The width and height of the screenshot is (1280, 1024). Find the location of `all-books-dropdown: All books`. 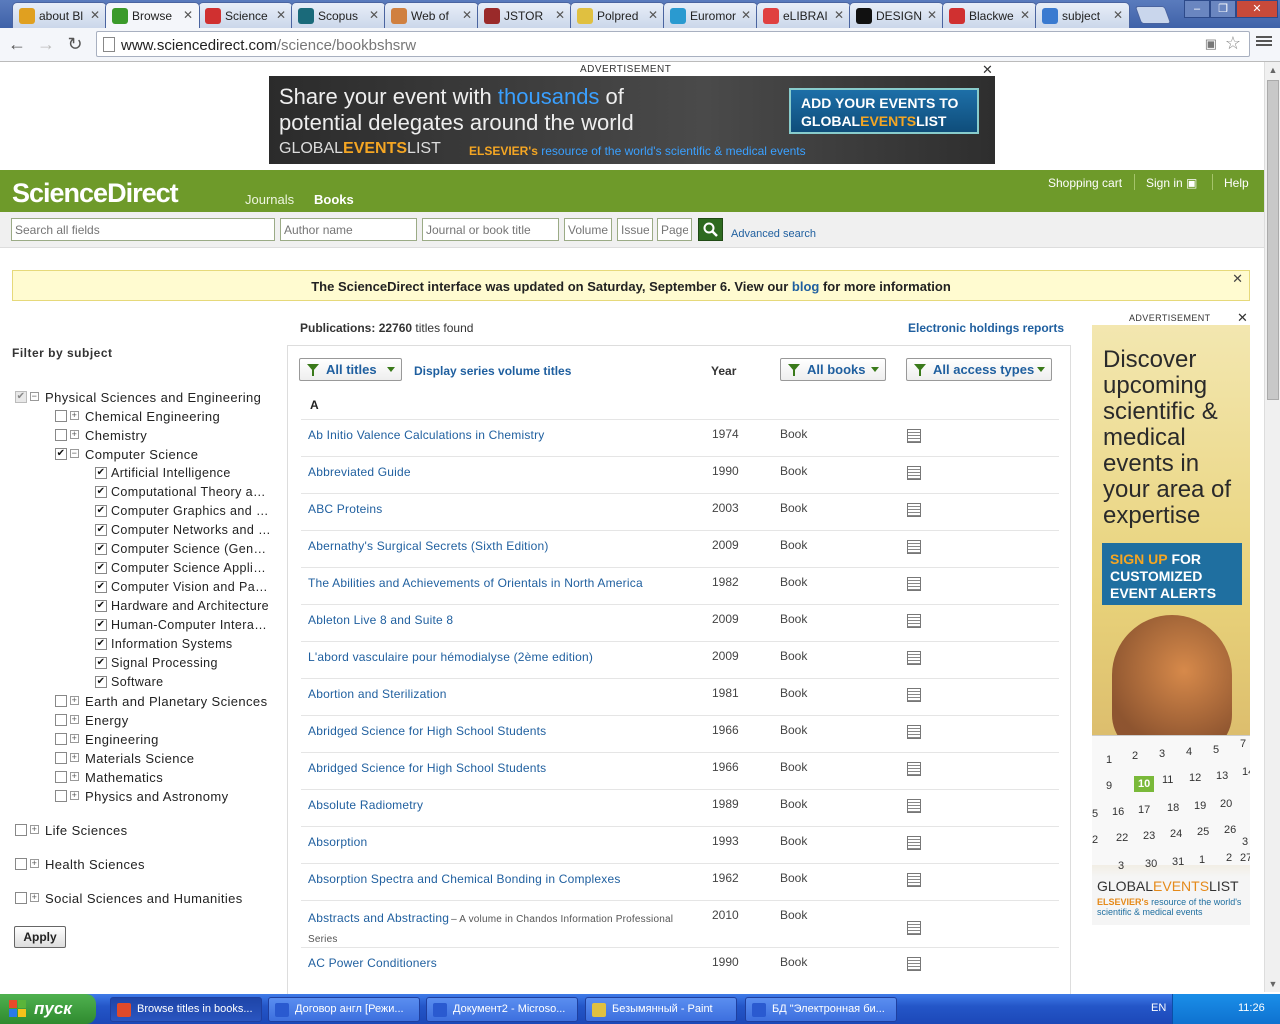

all-books-dropdown: All books is located at coordinates (833, 369).